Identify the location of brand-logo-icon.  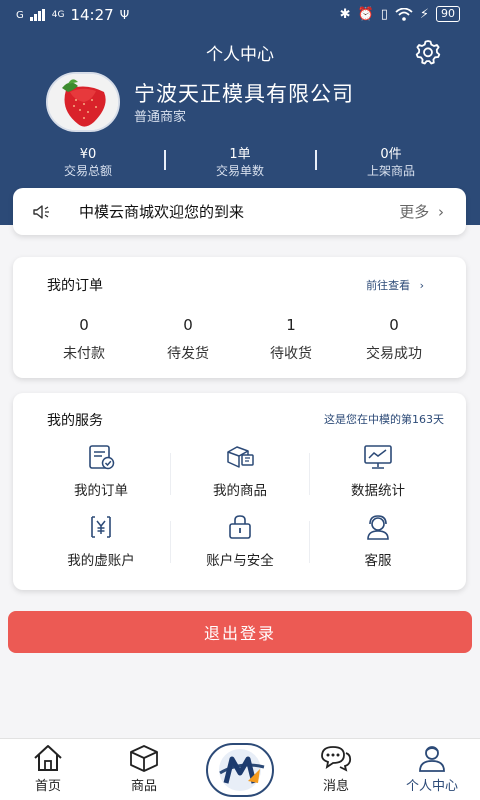
(242, 770).